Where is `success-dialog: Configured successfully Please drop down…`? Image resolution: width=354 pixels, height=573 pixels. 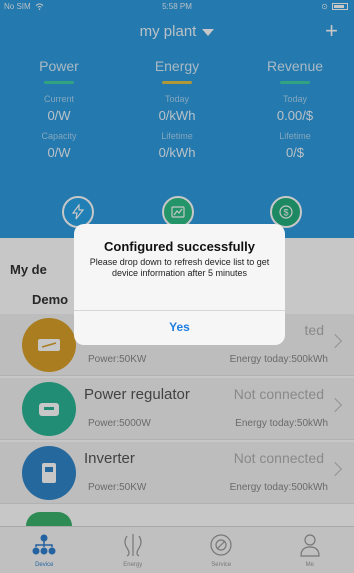
success-dialog: Configured successfully Please drop down… is located at coordinates (179, 284).